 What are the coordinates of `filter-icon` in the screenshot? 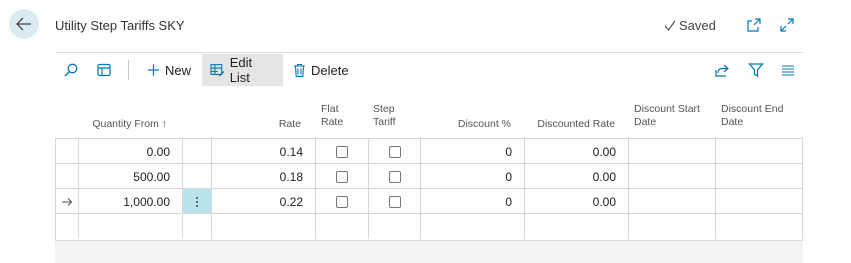 It's located at (756, 70).